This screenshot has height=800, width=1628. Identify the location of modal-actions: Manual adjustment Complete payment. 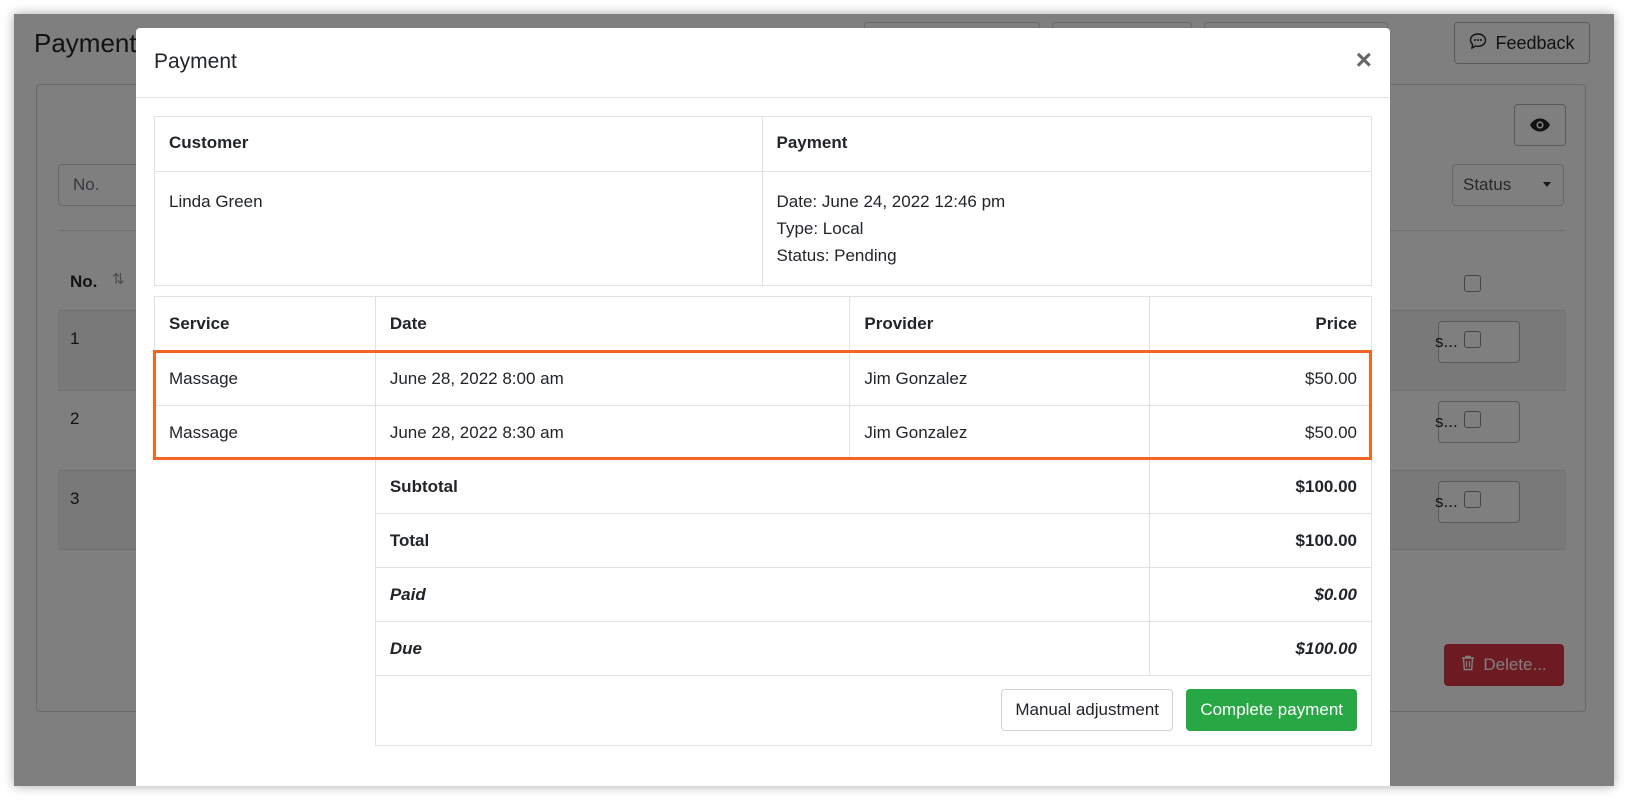
(873, 711).